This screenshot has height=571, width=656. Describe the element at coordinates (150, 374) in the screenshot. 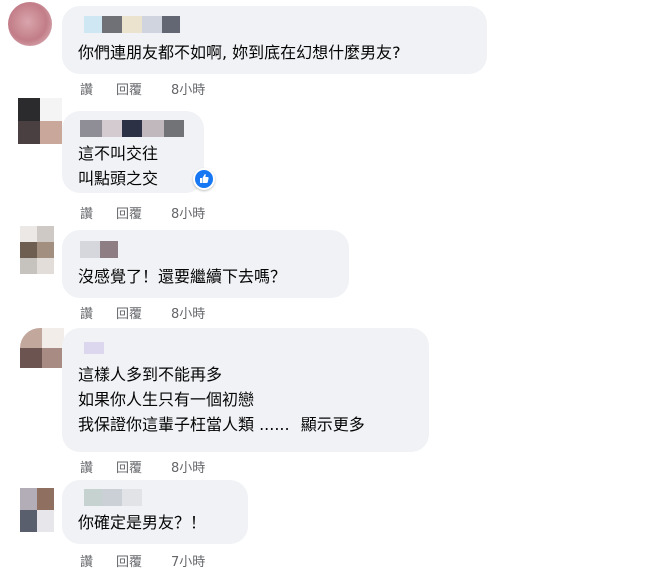

I see `comment-line: 這樣人多到不能再多` at that location.